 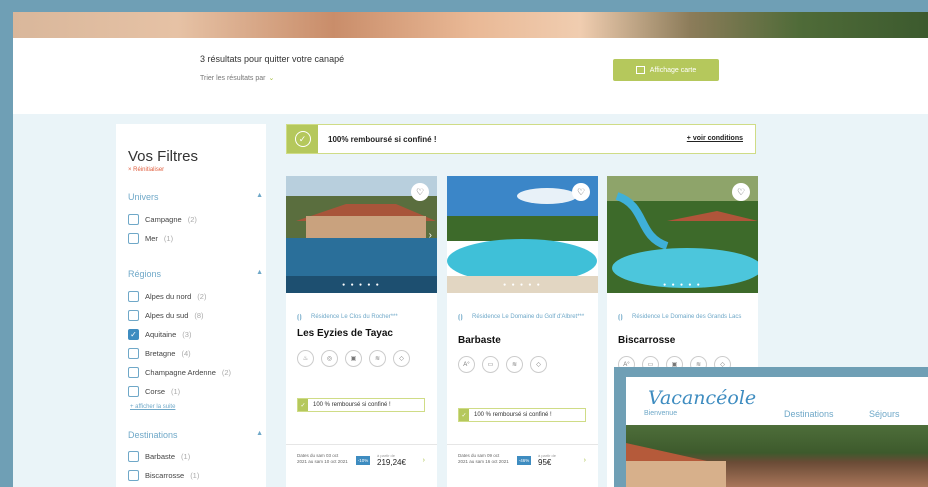 I want to click on filter-group-regions: Régions ▲, so click(x=195, y=274).